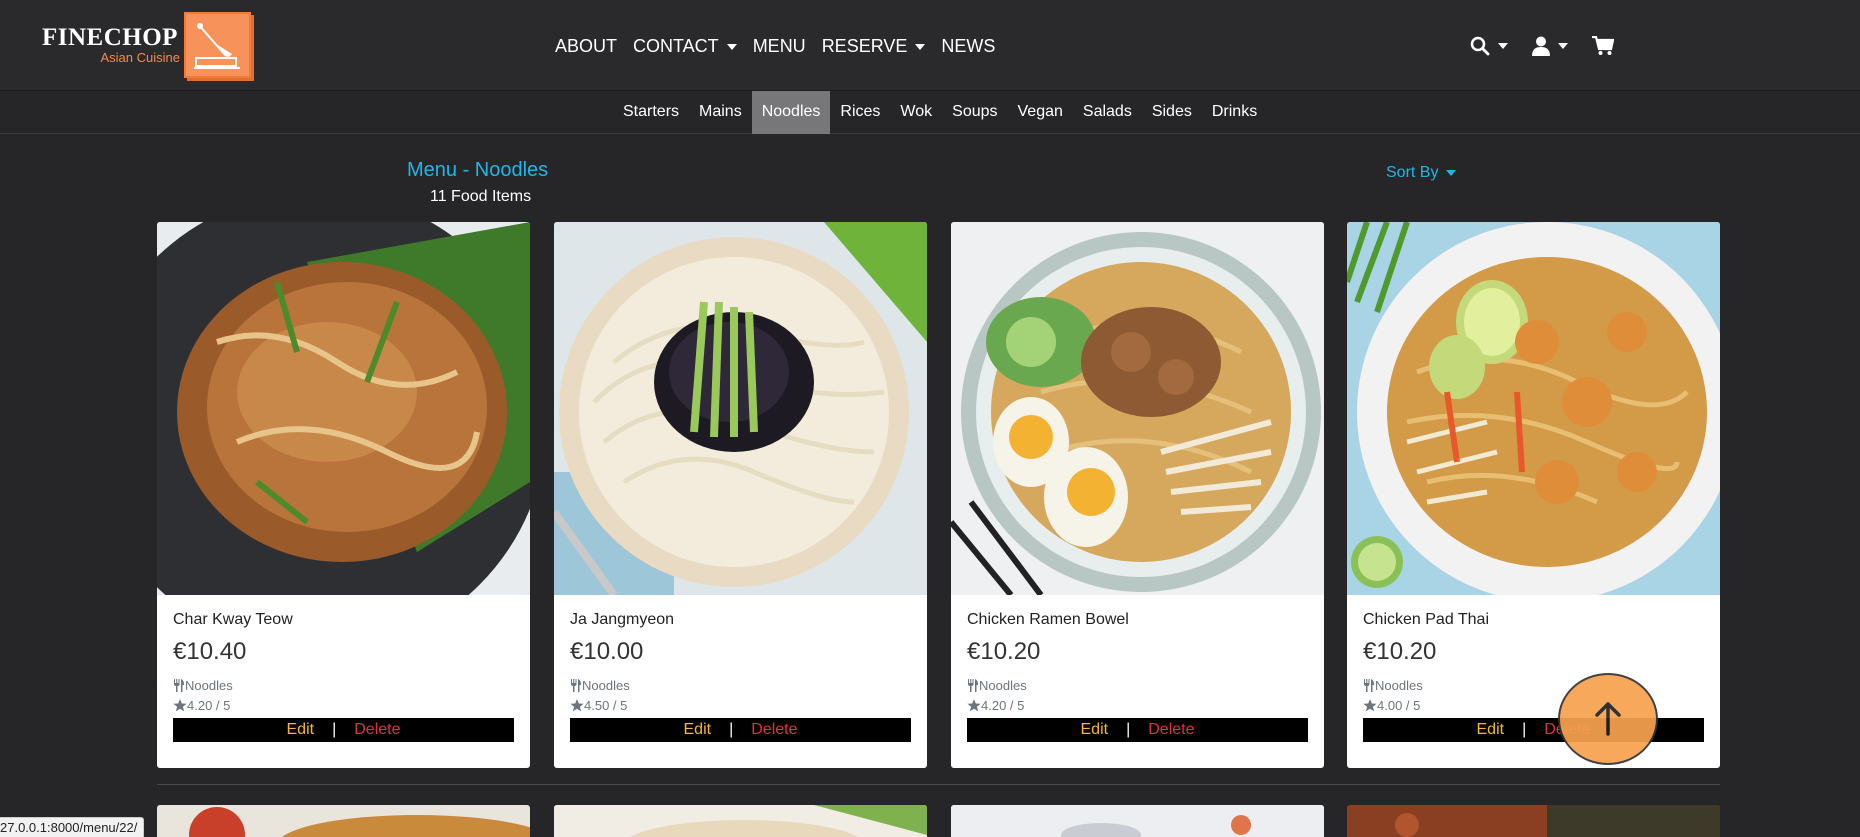 This screenshot has height=837, width=1860. I want to click on nav-reserve: RESERVE, so click(874, 46).